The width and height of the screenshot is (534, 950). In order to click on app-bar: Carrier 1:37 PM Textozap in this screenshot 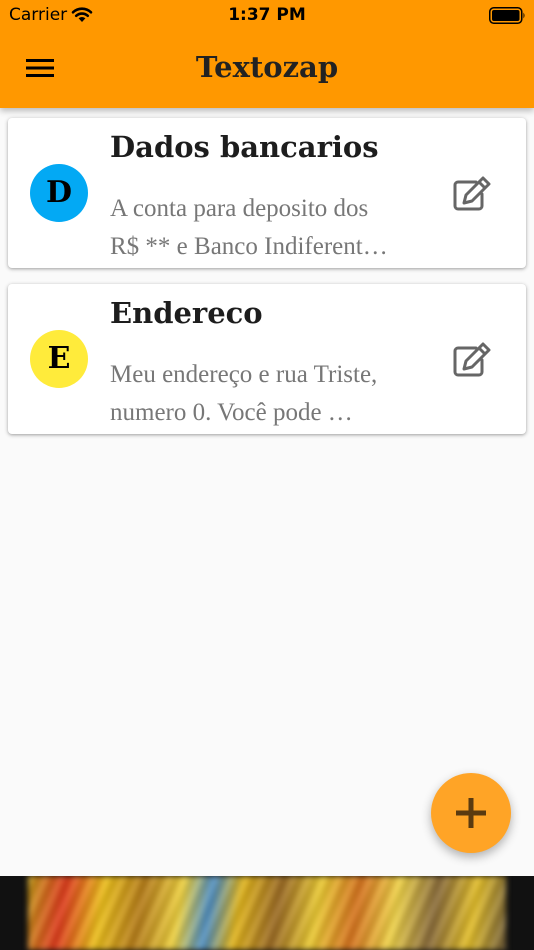, I will do `click(267, 54)`.